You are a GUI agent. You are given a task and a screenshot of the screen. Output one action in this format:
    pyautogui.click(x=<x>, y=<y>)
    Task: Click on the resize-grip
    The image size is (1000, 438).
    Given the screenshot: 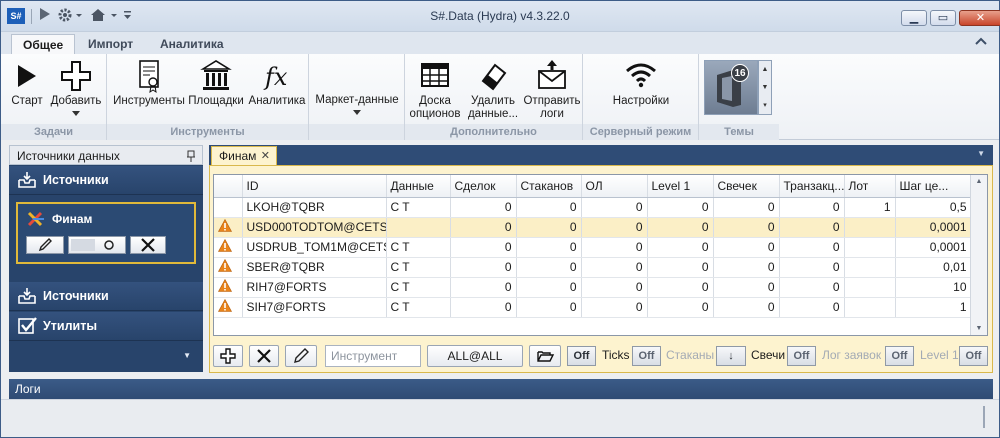 What is the action you would take?
    pyautogui.click(x=984, y=417)
    